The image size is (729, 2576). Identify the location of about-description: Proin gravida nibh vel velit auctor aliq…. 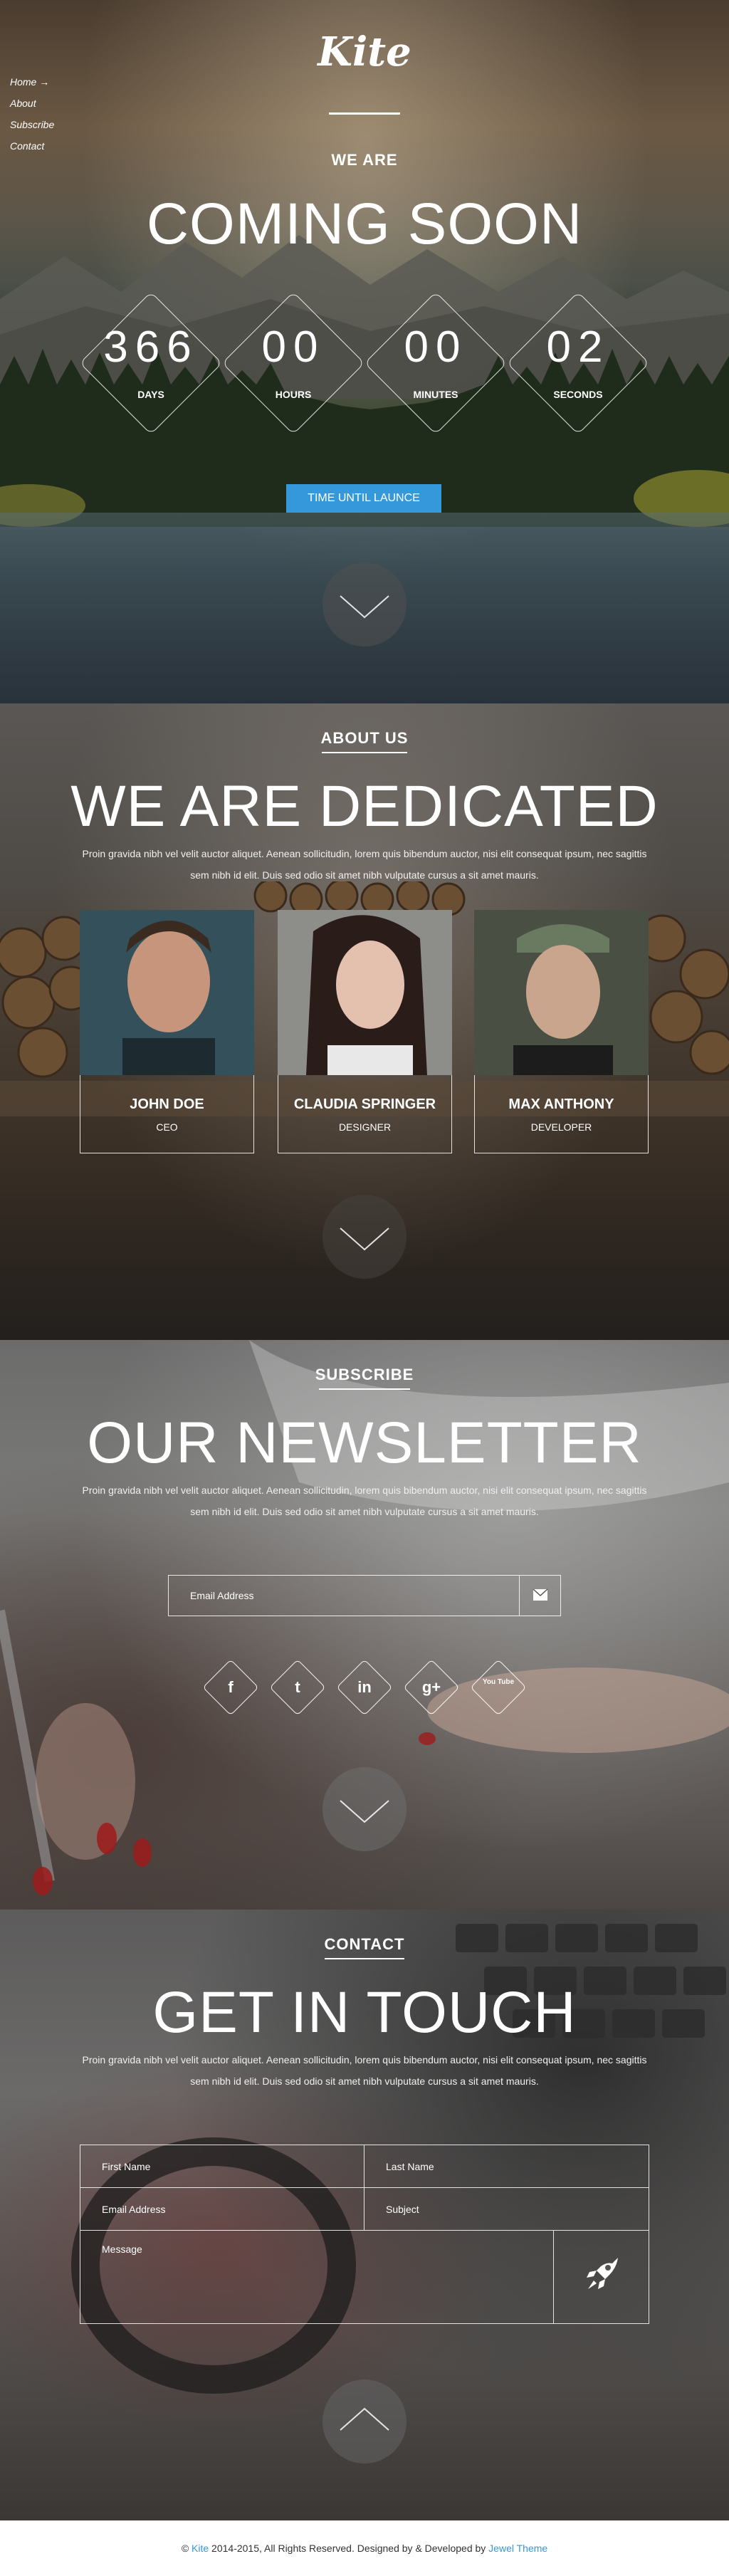
(364, 864).